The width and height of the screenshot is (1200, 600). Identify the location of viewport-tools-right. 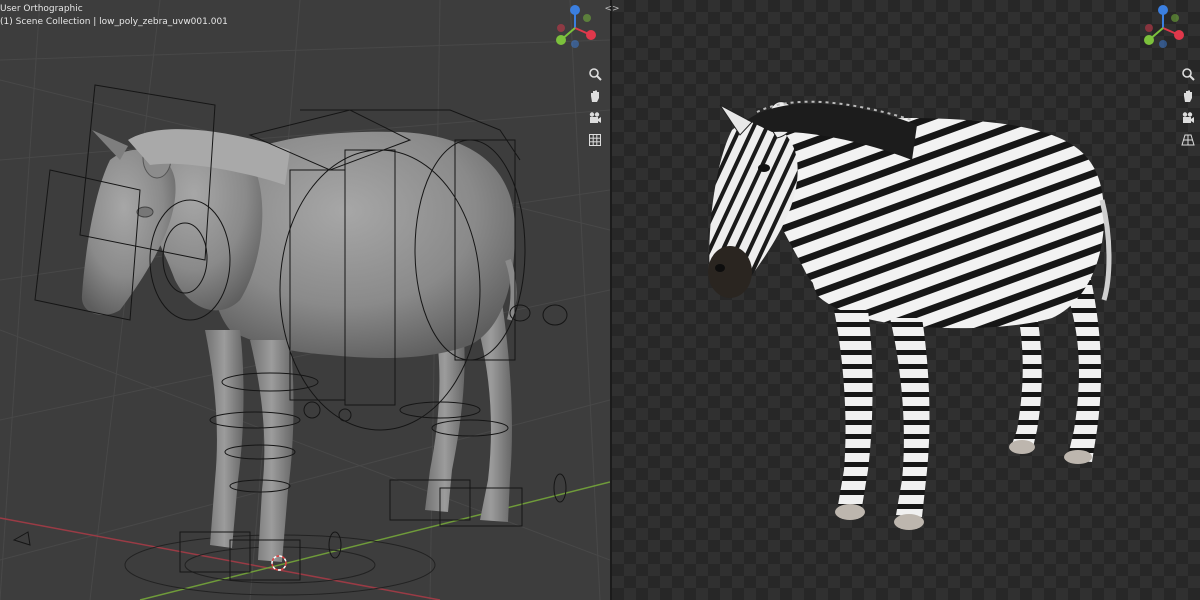
(1188, 108).